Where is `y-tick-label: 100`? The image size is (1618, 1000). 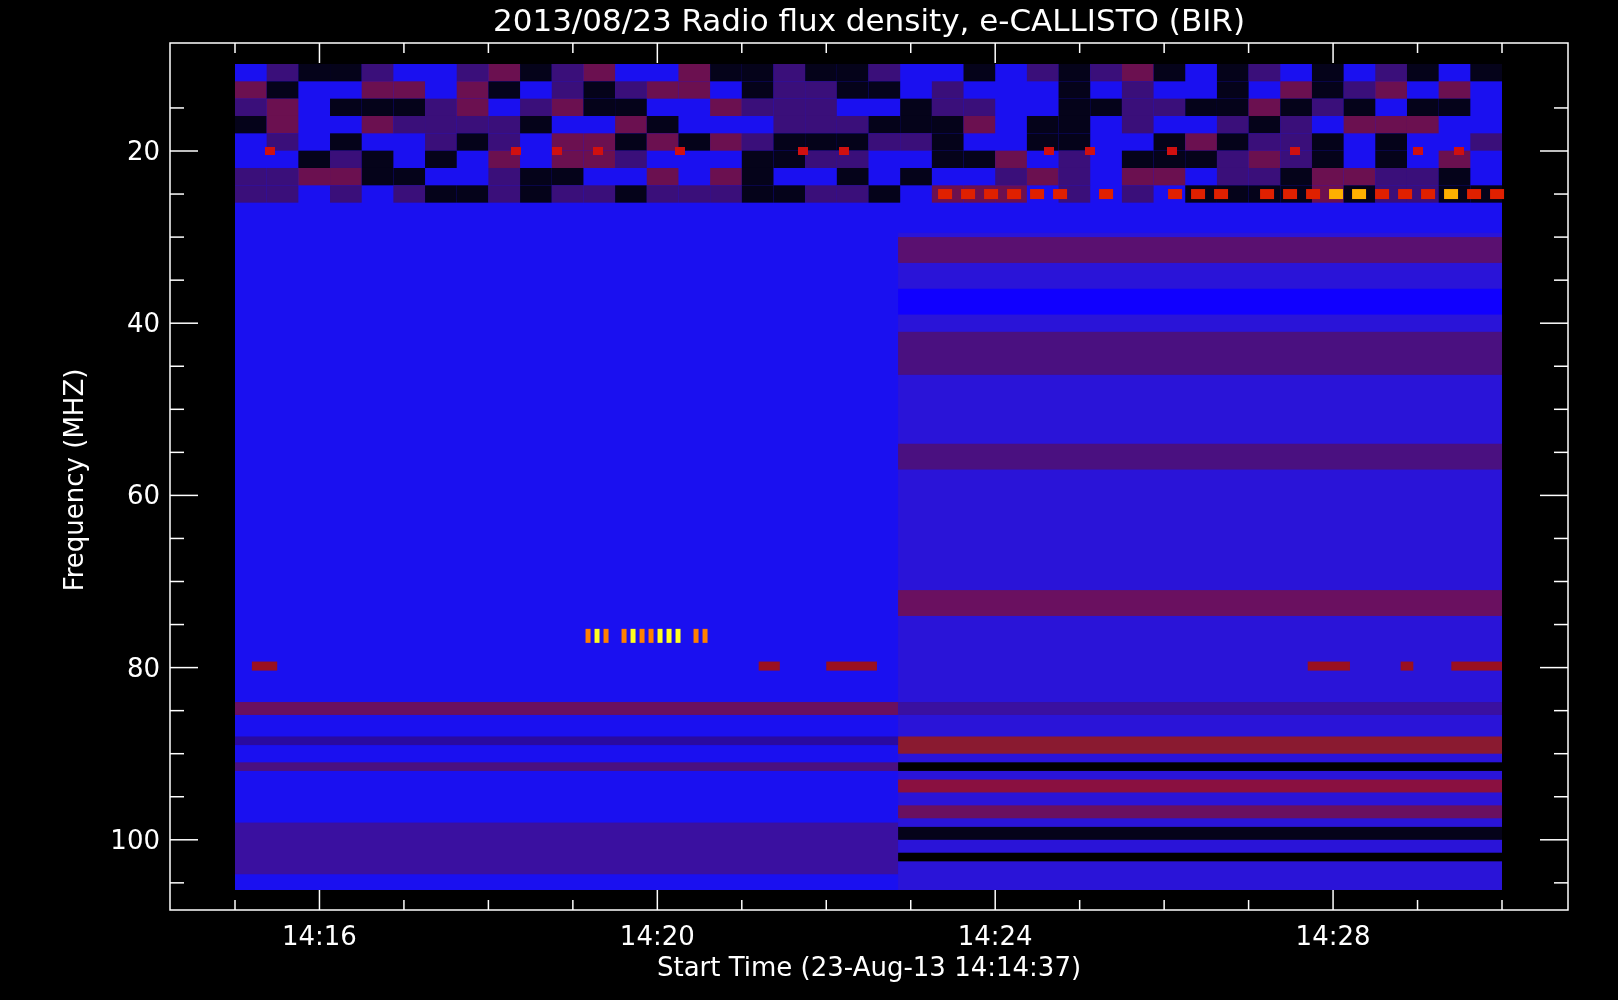
y-tick-label: 100 is located at coordinates (135, 839).